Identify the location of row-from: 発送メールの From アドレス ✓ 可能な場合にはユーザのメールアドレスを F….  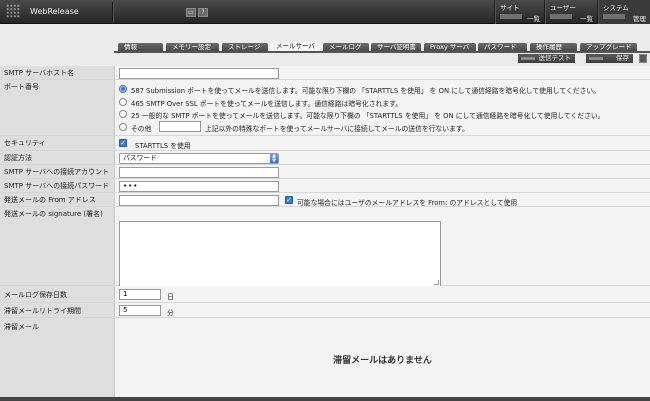
(325, 200).